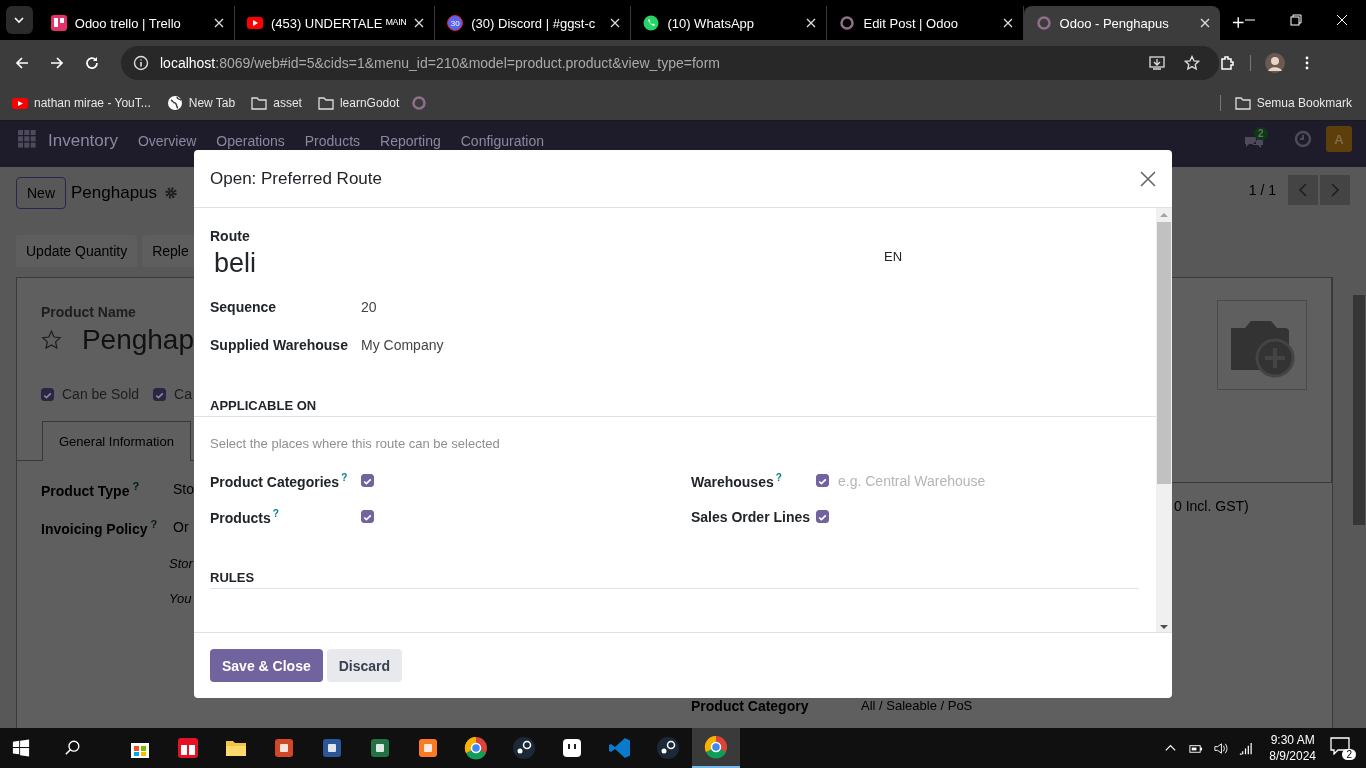 This screenshot has height=768, width=1366. I want to click on star-icon, so click(1192, 62).